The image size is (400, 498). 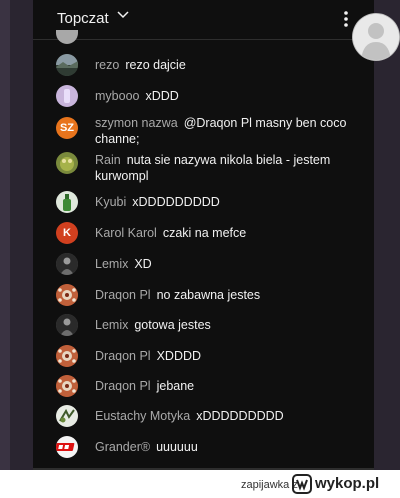 What do you see at coordinates (269, 485) in the screenshot?
I see `watermark-text: zapijawka z` at bounding box center [269, 485].